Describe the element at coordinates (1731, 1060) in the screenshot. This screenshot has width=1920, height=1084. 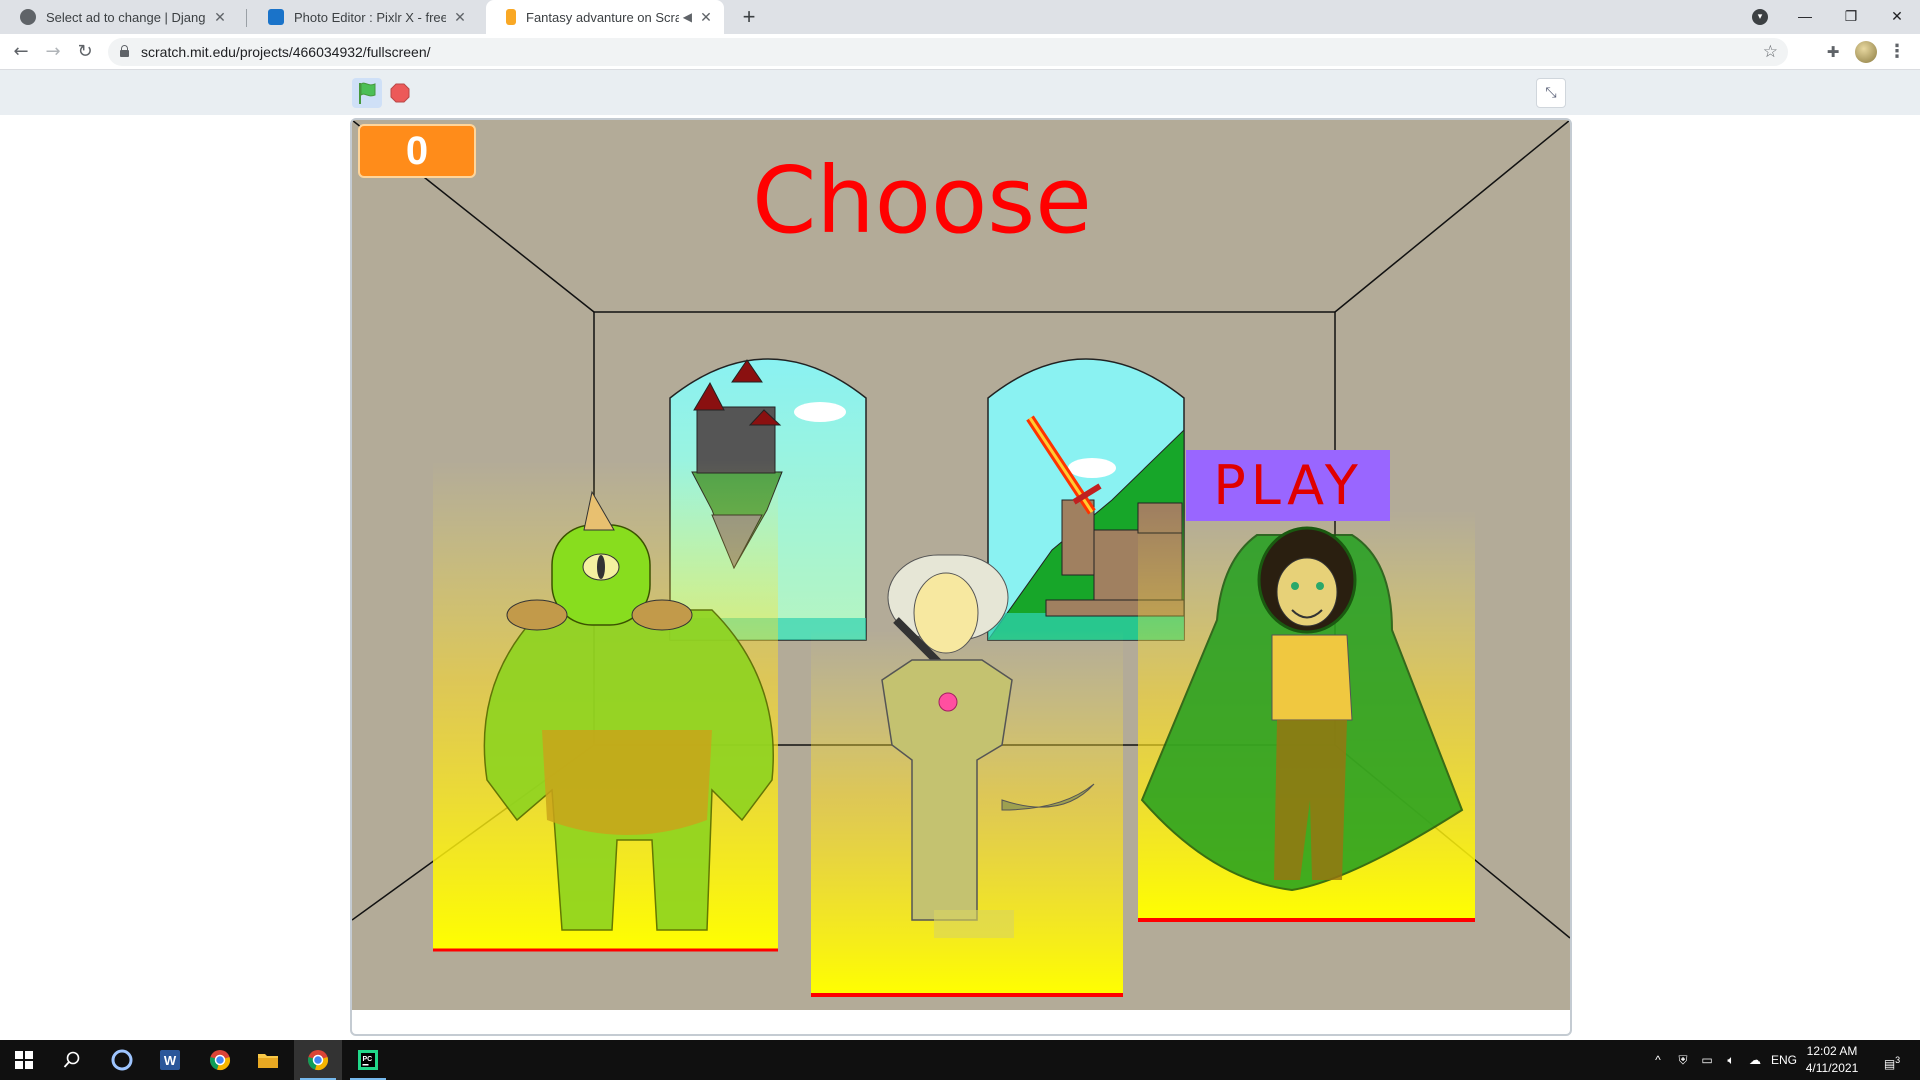
I see `volume-icon: 🔈︎` at that location.